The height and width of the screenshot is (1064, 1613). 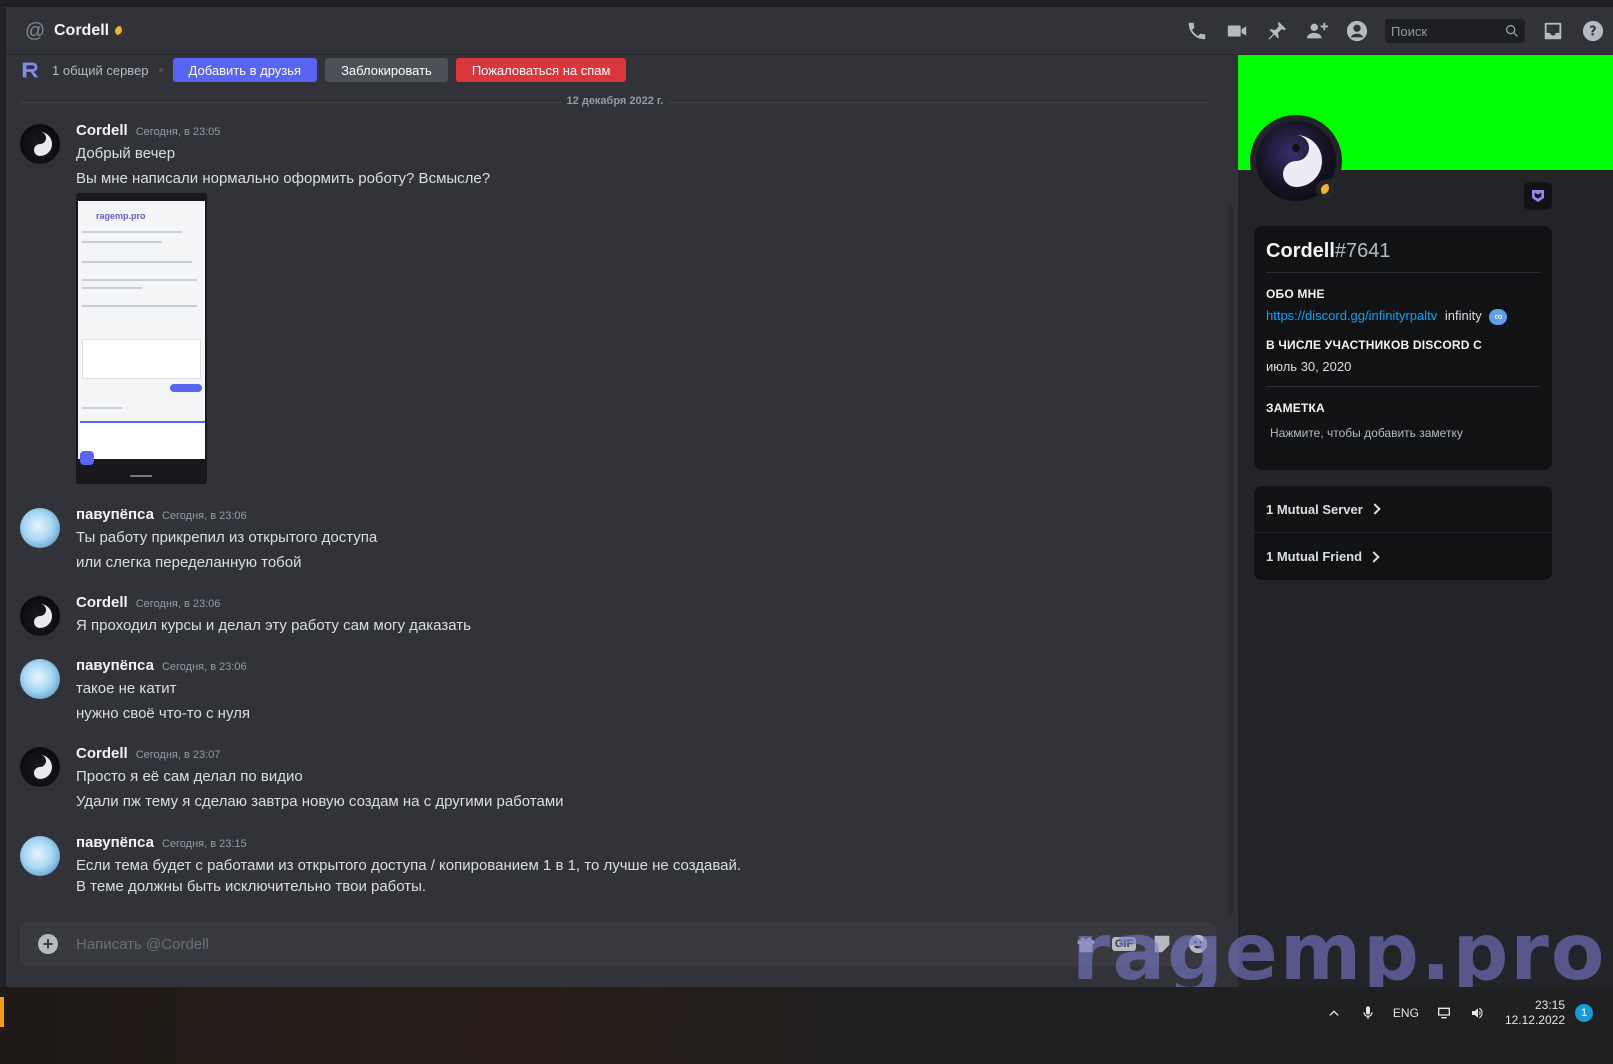 I want to click on inbox-icon, so click(x=1553, y=31).